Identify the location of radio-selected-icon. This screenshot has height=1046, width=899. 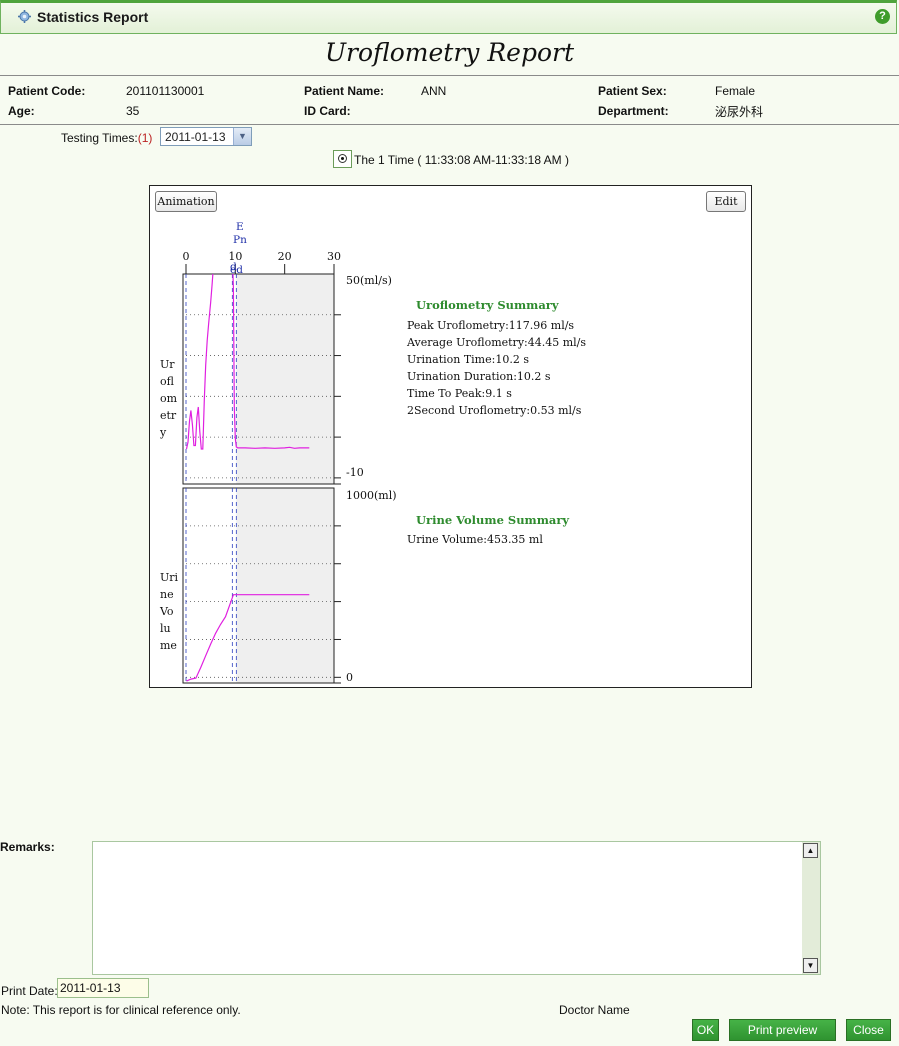
(342, 158).